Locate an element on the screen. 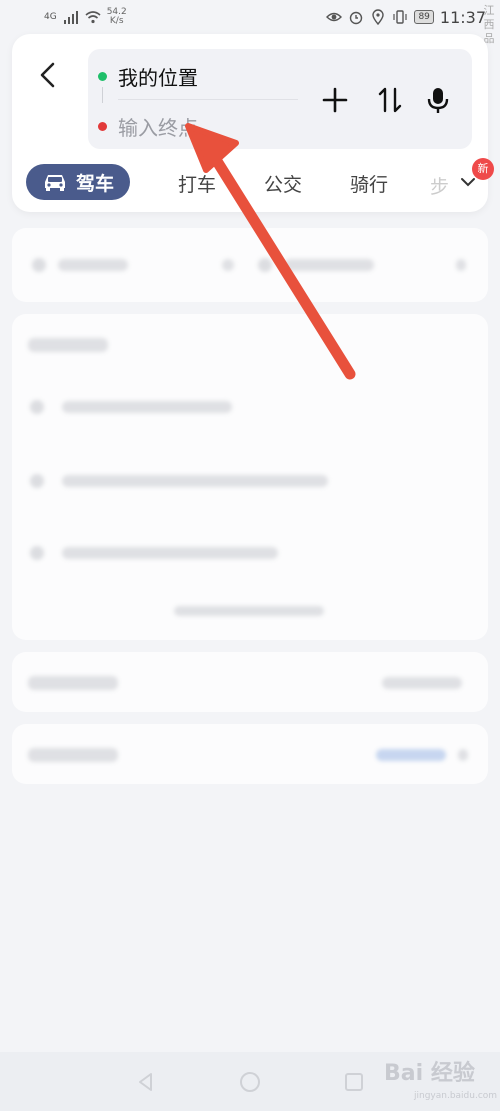  start-point-row: 我的位置 is located at coordinates (148, 76).